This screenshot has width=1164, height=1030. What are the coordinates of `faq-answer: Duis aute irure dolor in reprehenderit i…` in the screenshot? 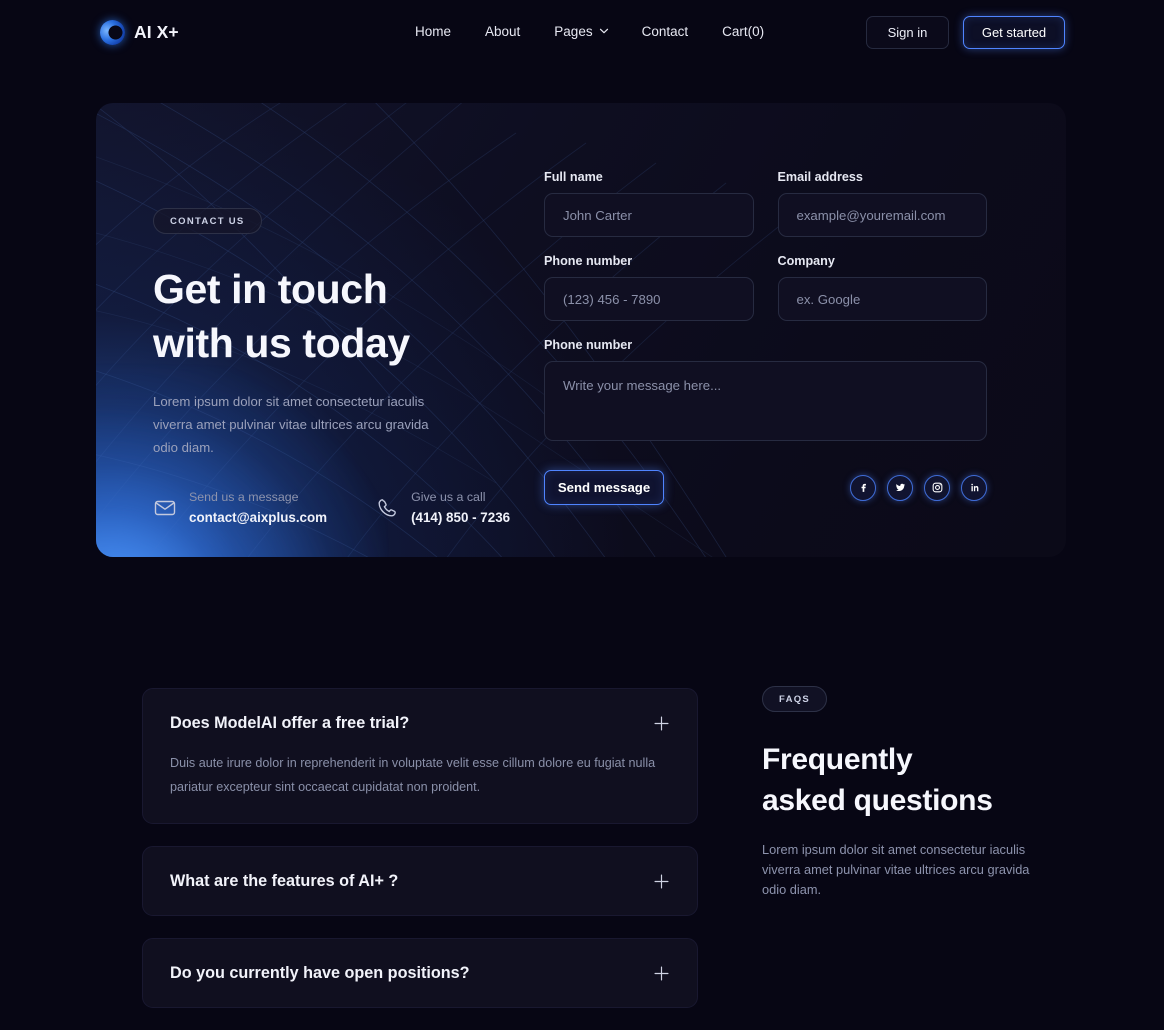 It's located at (413, 775).